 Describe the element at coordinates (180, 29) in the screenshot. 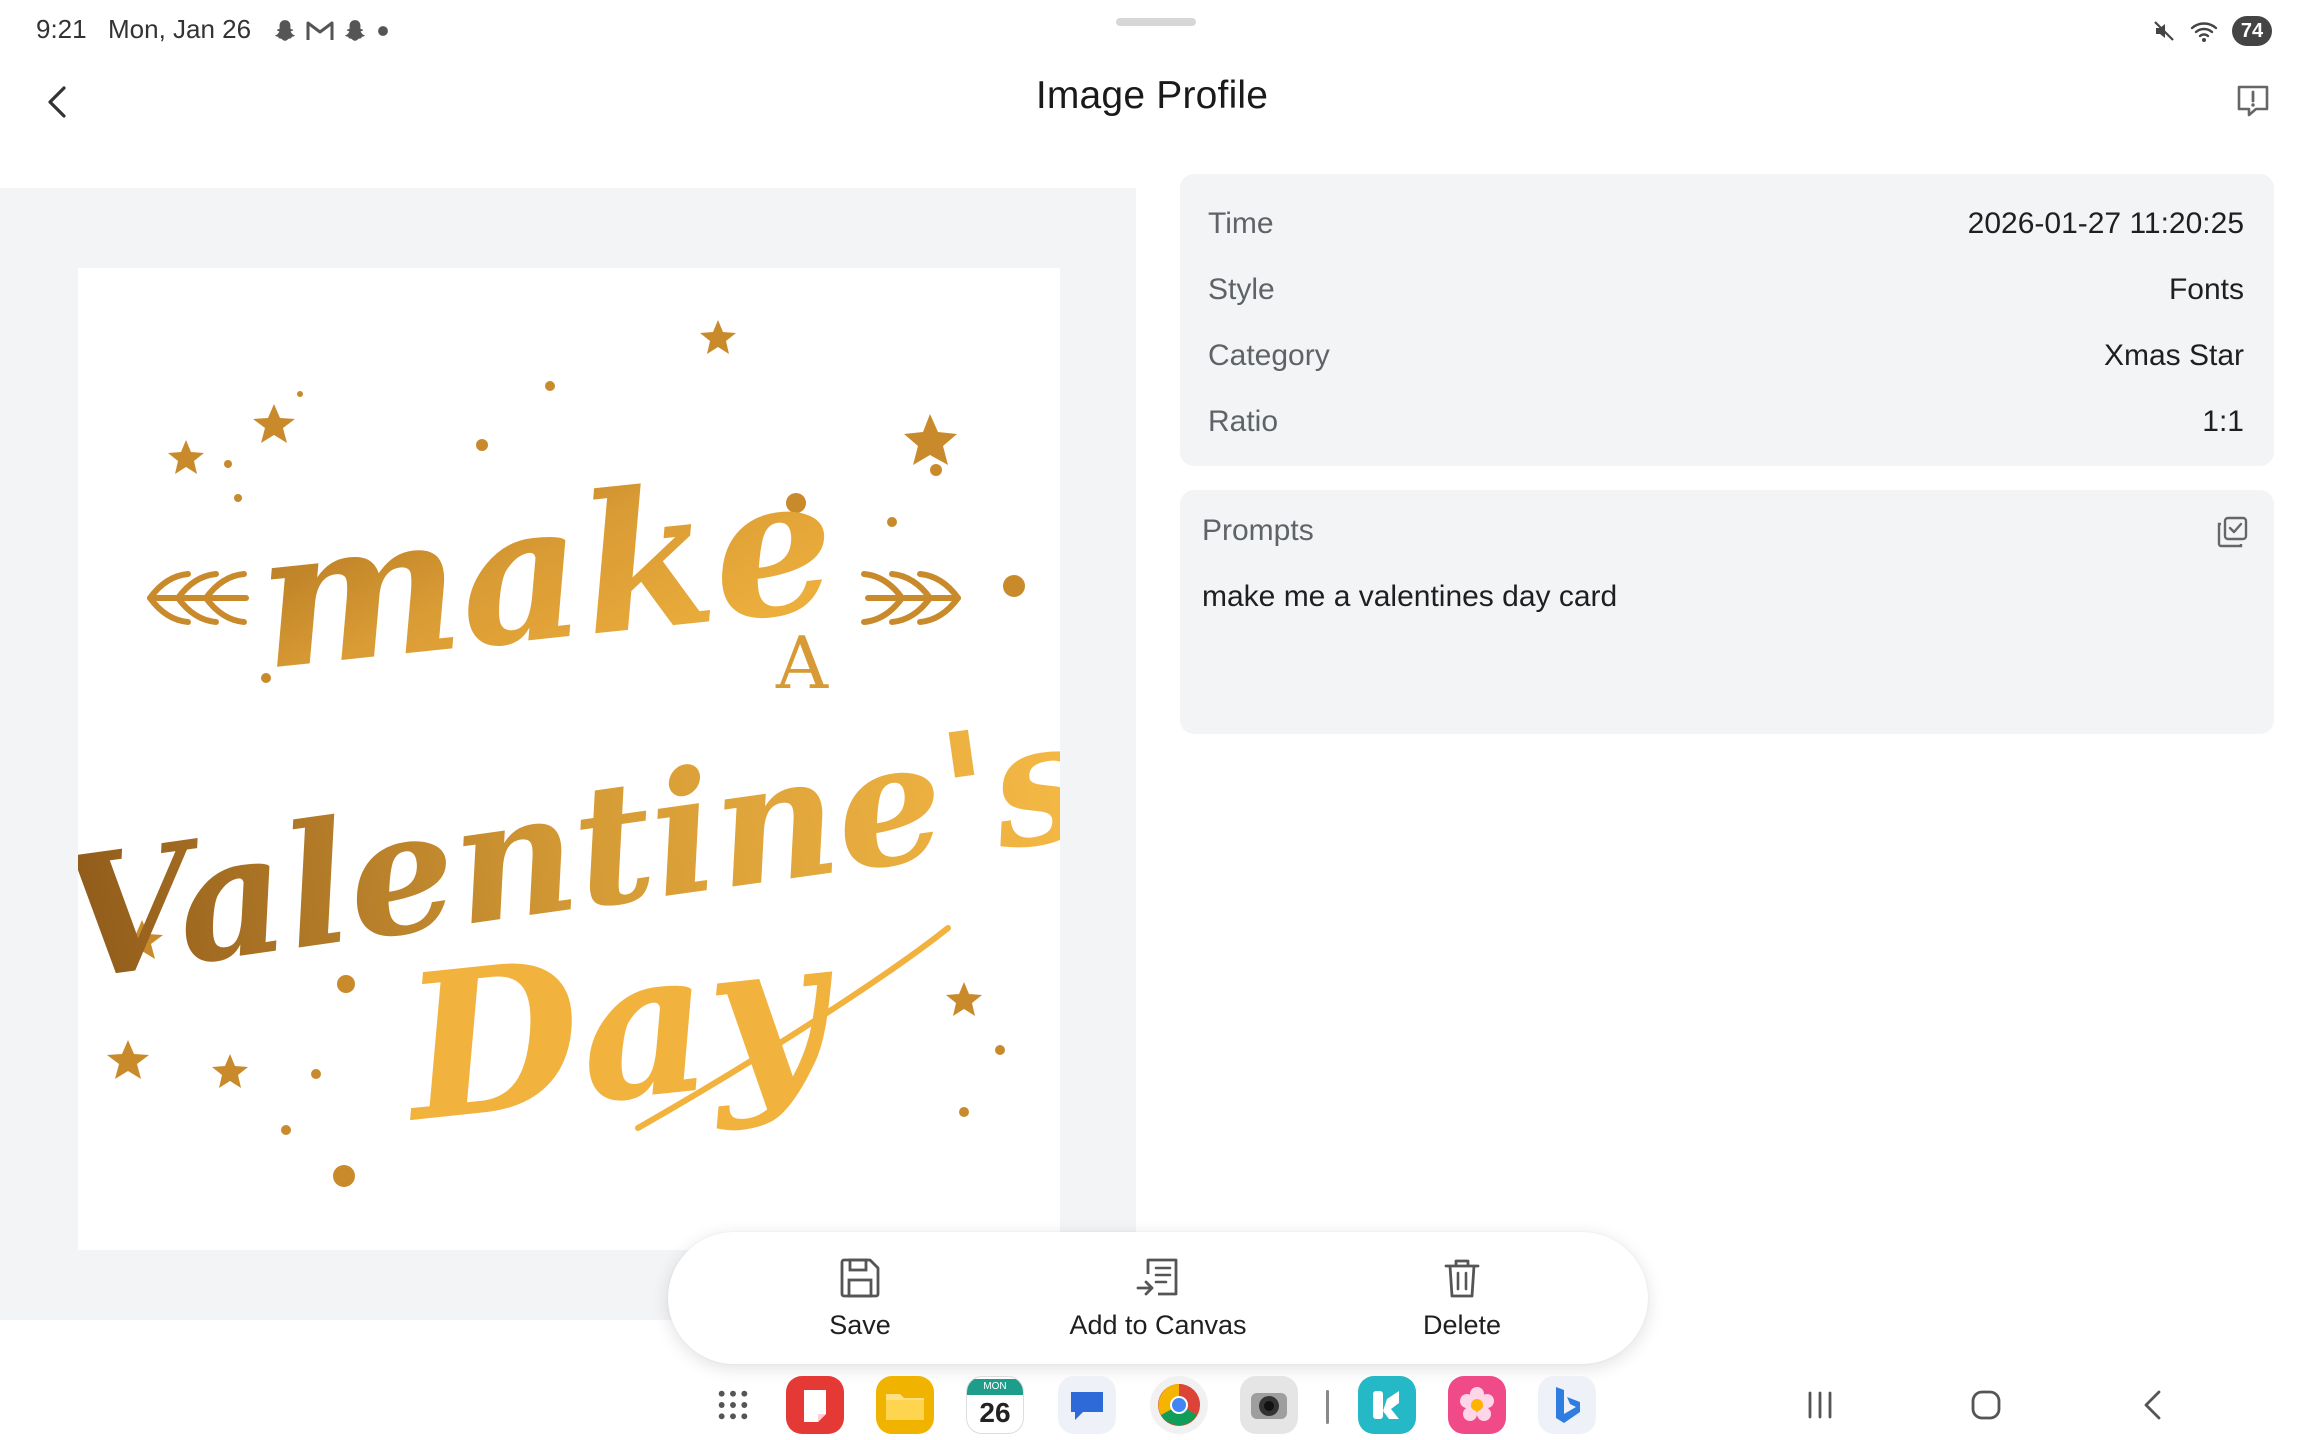

I see `status-date: Mon, Jan 26` at that location.